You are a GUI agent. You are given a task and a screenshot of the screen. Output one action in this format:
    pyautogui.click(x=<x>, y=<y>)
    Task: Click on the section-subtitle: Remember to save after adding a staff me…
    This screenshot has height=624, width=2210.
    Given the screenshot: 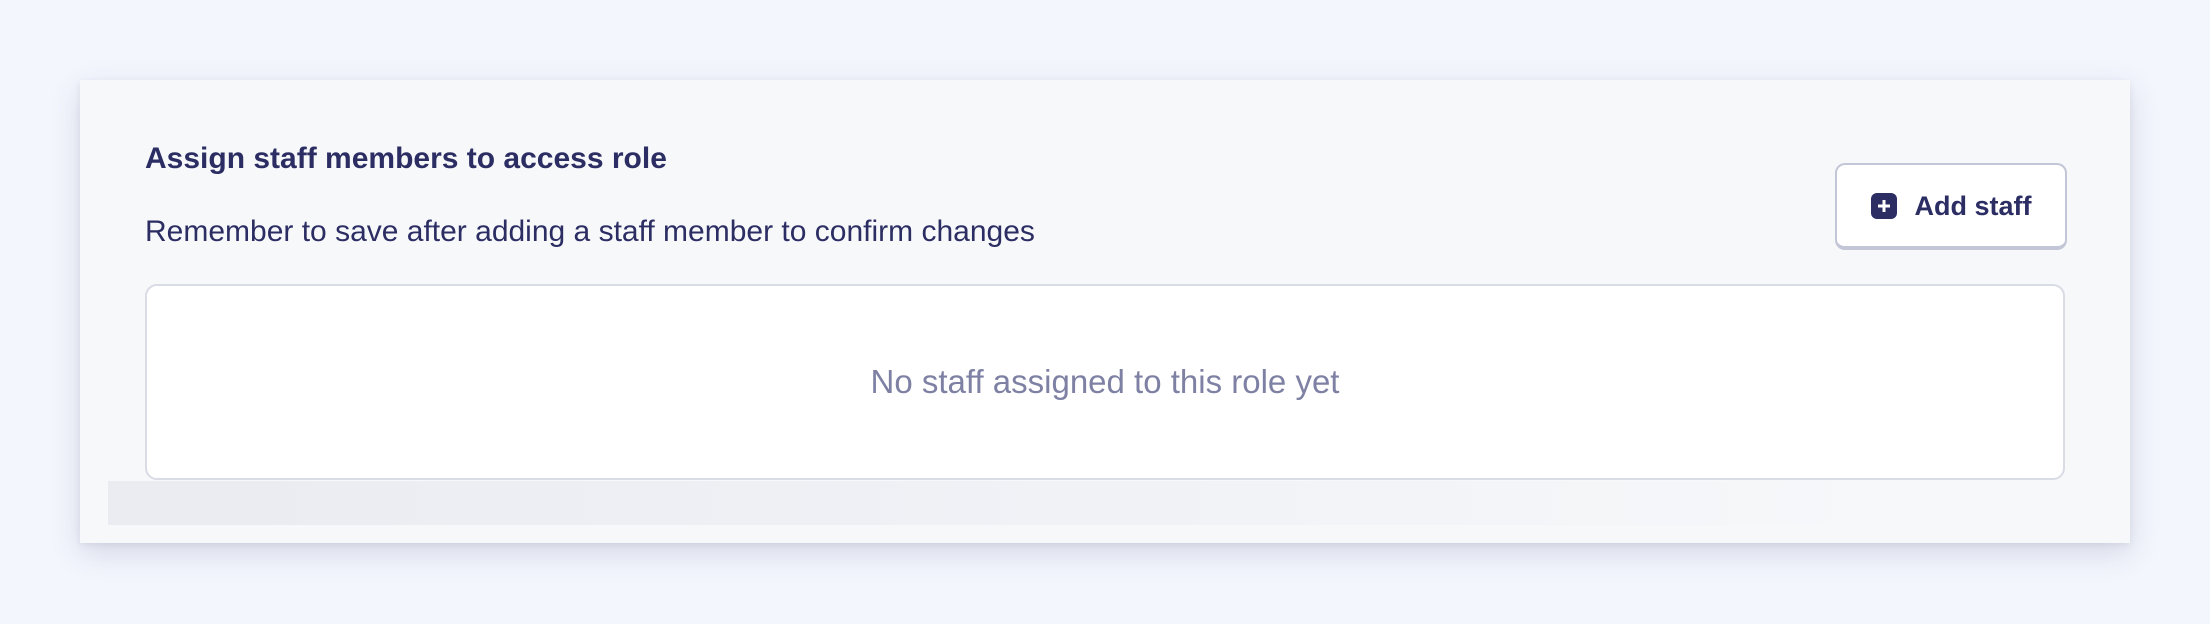 What is the action you would take?
    pyautogui.click(x=590, y=231)
    